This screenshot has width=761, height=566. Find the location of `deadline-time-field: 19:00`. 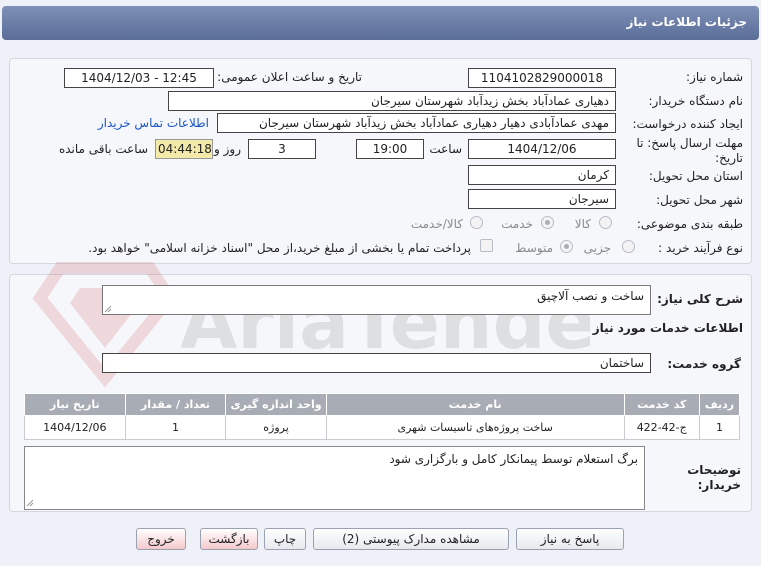

deadline-time-field: 19:00 is located at coordinates (390, 149).